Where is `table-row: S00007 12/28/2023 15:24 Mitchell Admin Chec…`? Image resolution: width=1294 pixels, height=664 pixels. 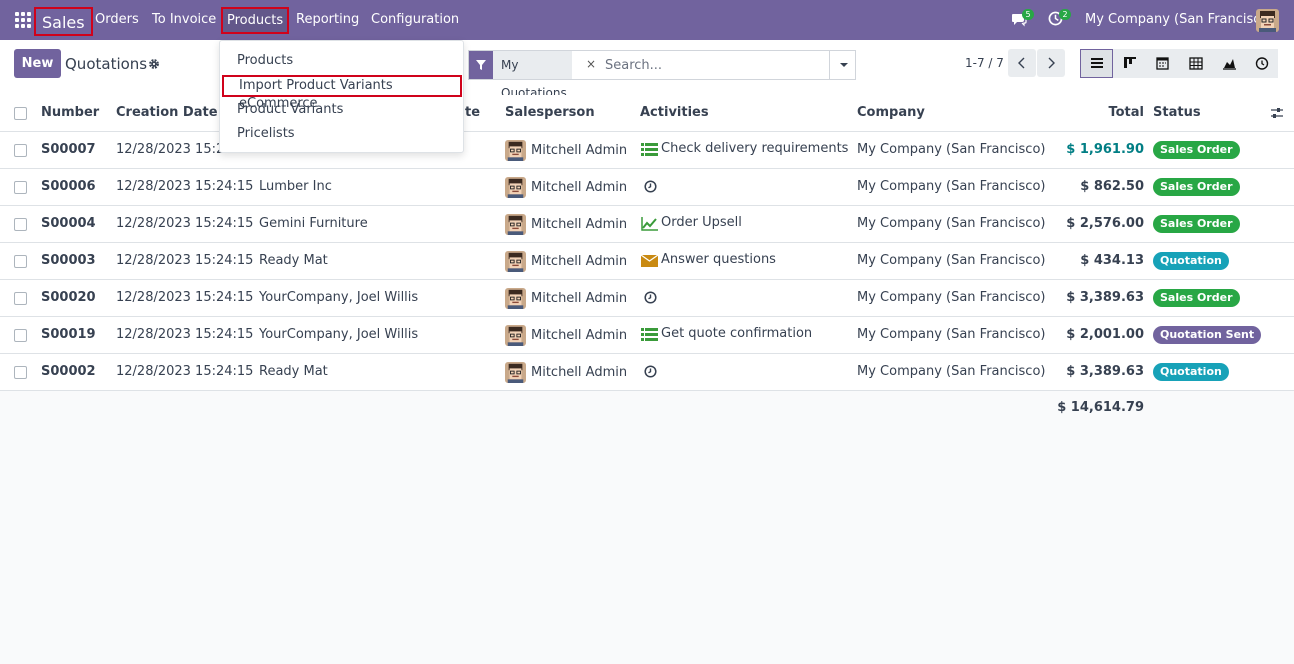 table-row: S00007 12/28/2023 15:24 Mitchell Admin Chec… is located at coordinates (647, 150).